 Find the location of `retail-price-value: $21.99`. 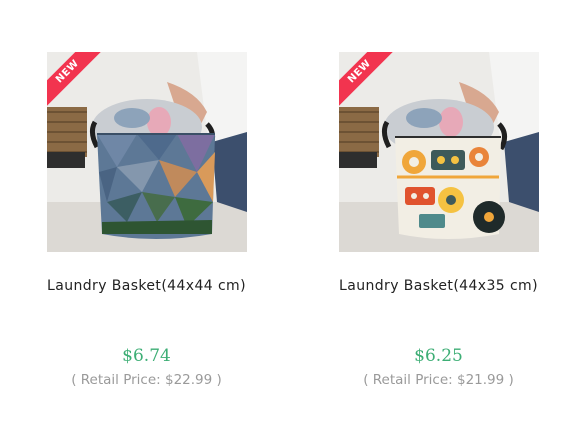

retail-price-value: $21.99 is located at coordinates (480, 380).